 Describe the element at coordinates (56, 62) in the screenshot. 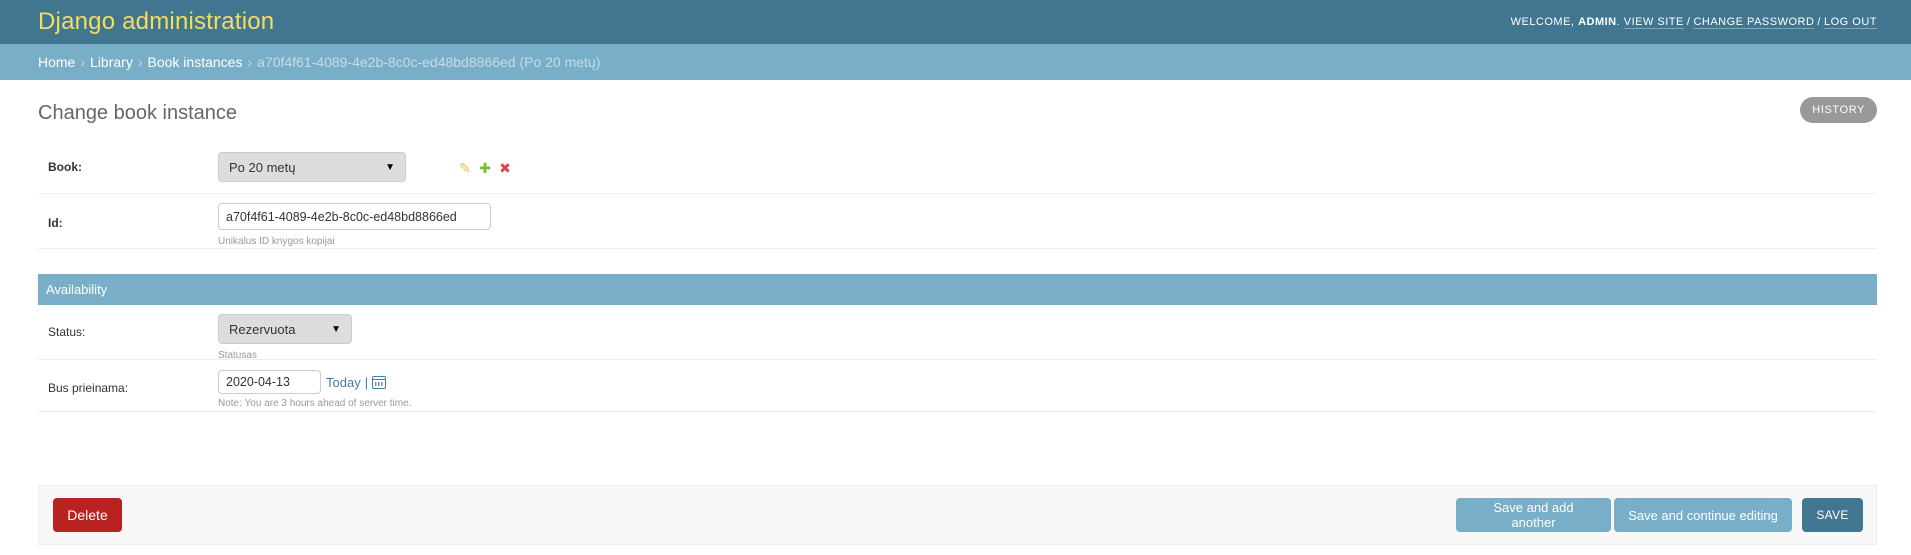

I see `breadcrumb-home: Home` at that location.